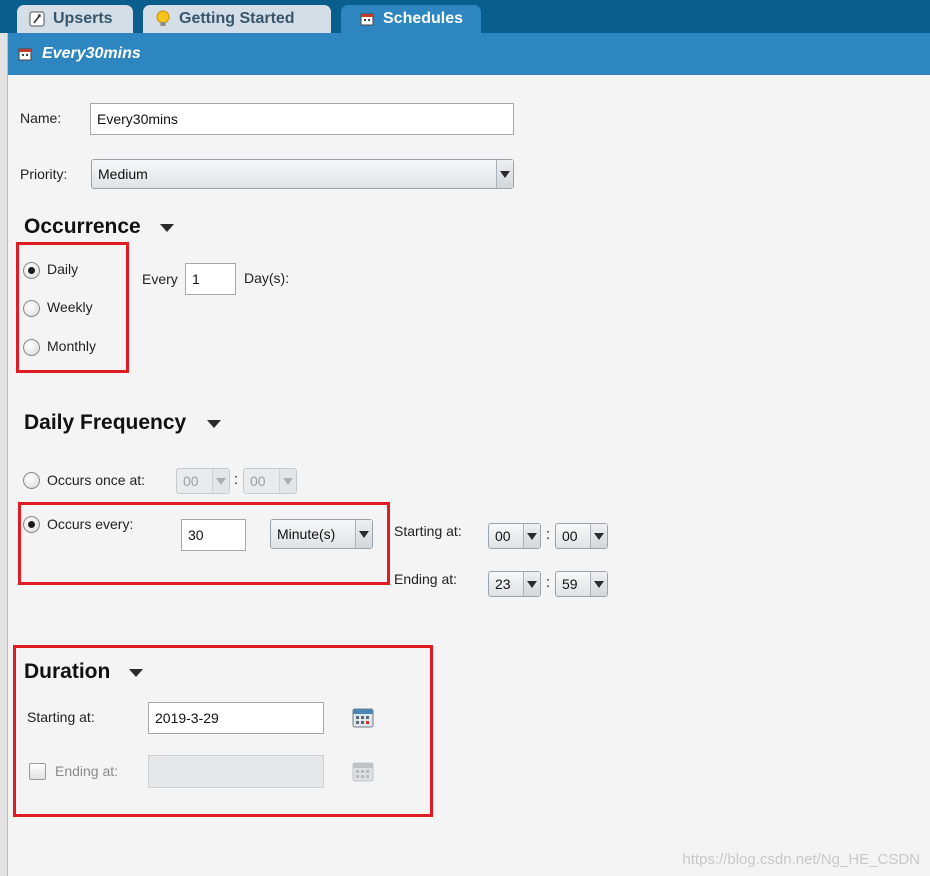  What do you see at coordinates (570, 536) in the screenshot?
I see `start-minute-value: 00` at bounding box center [570, 536].